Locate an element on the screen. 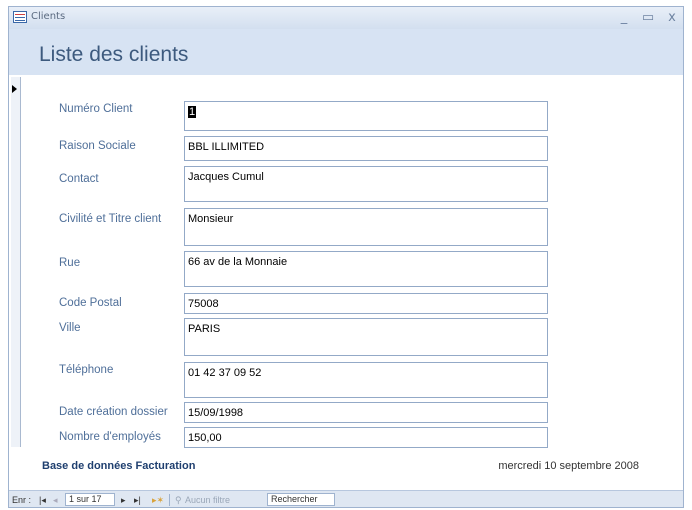 The height and width of the screenshot is (510, 692). label-ville: Ville is located at coordinates (70, 328).